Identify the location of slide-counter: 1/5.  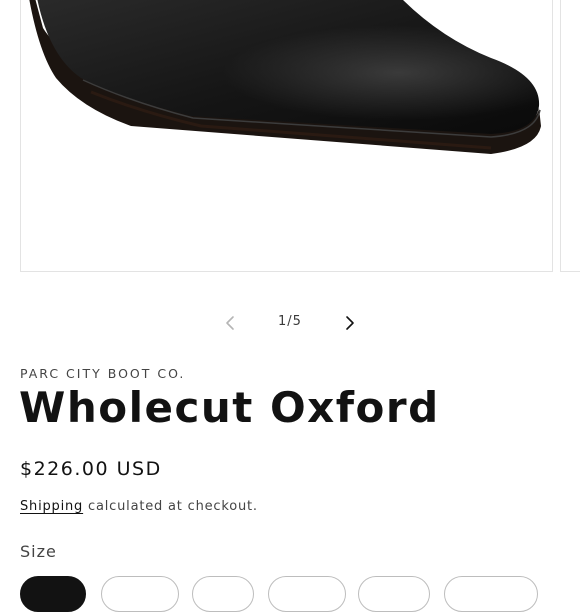
(290, 321).